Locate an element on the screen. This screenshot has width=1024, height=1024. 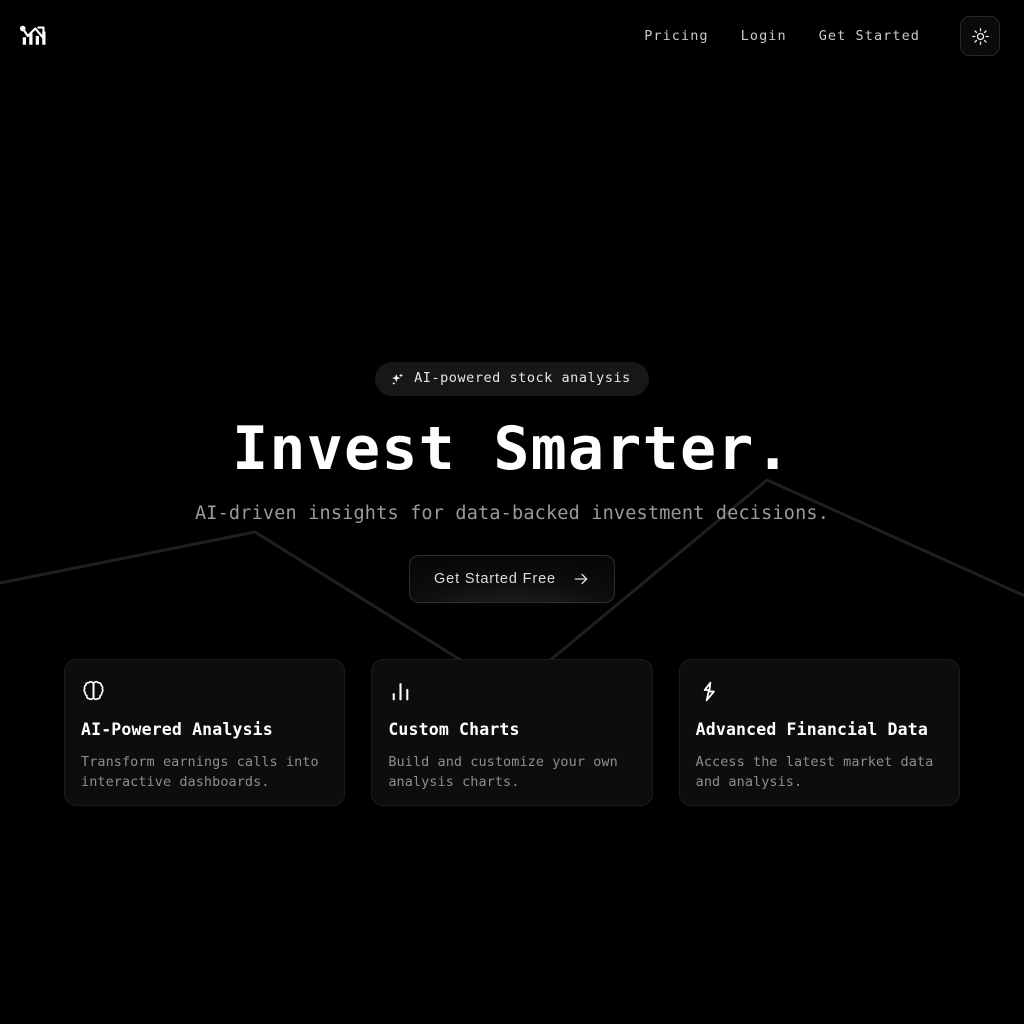
get-started-free-button: Get Started Free is located at coordinates (512, 579).